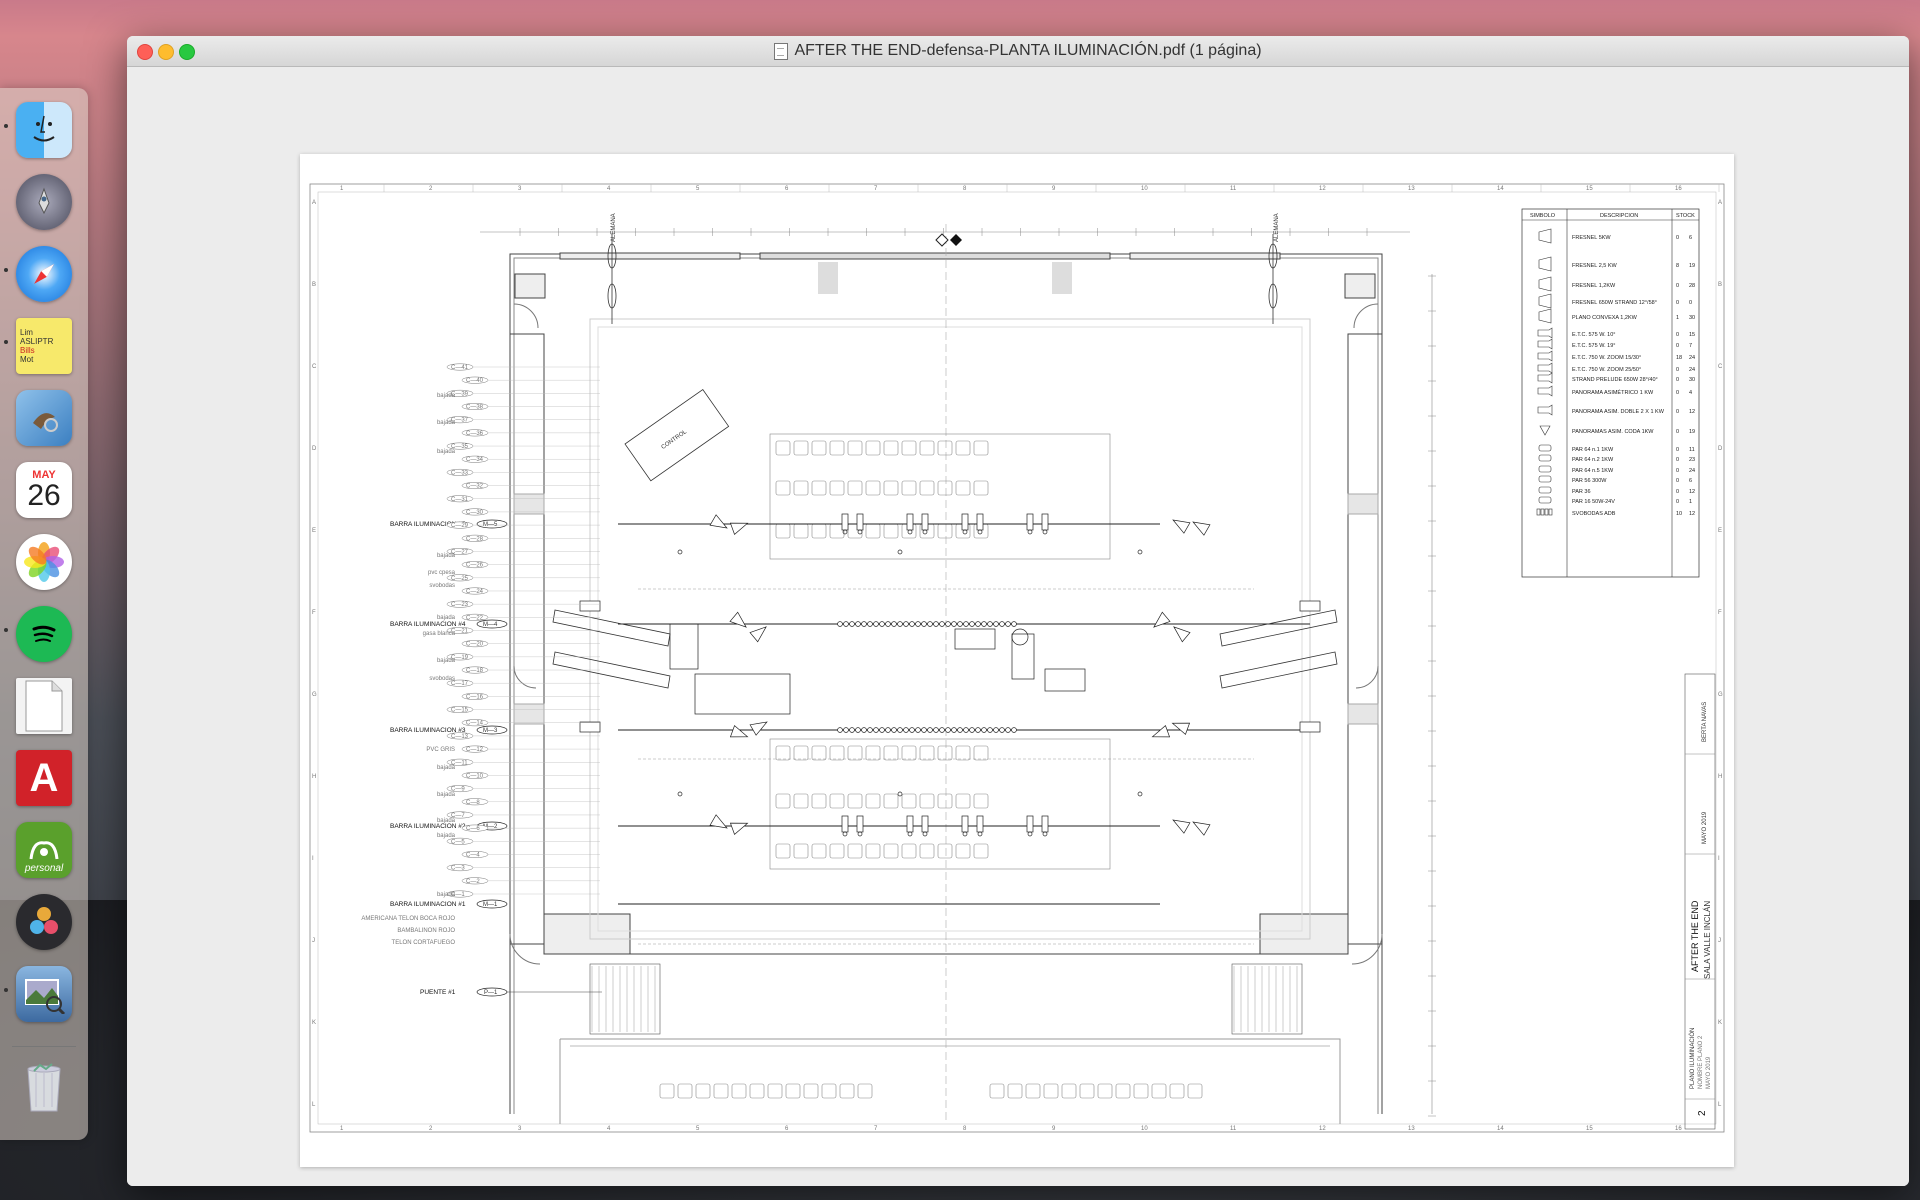  Describe the element at coordinates (1594, 514) in the screenshot. I see `legend-row-description: SVOBODAS ADB` at that location.